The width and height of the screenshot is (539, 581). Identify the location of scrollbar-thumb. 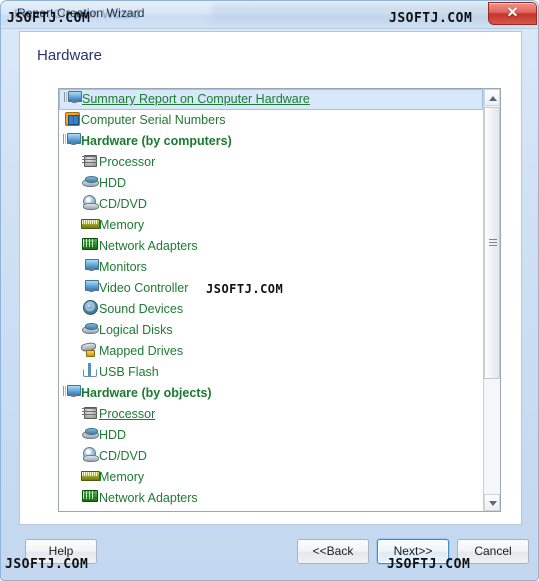
(492, 243).